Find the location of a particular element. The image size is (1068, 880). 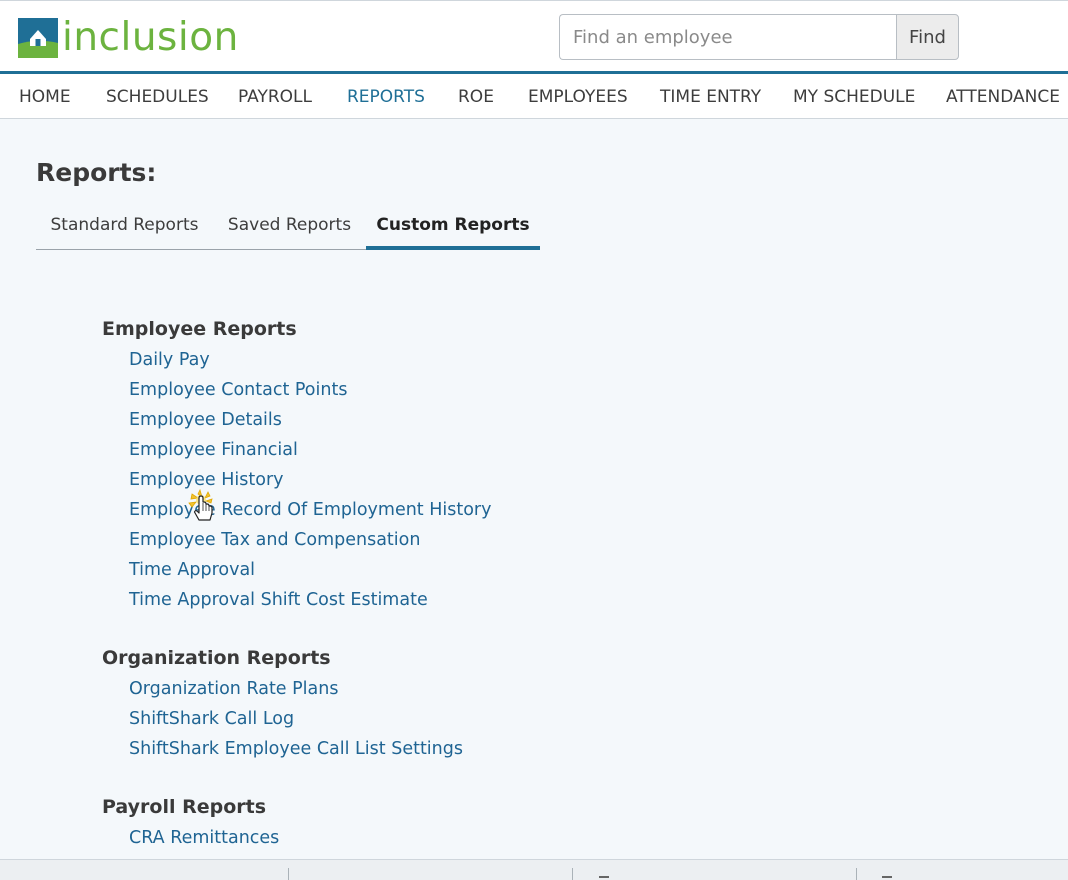

section-heading-organization-reports: Organization Reports is located at coordinates (216, 658).